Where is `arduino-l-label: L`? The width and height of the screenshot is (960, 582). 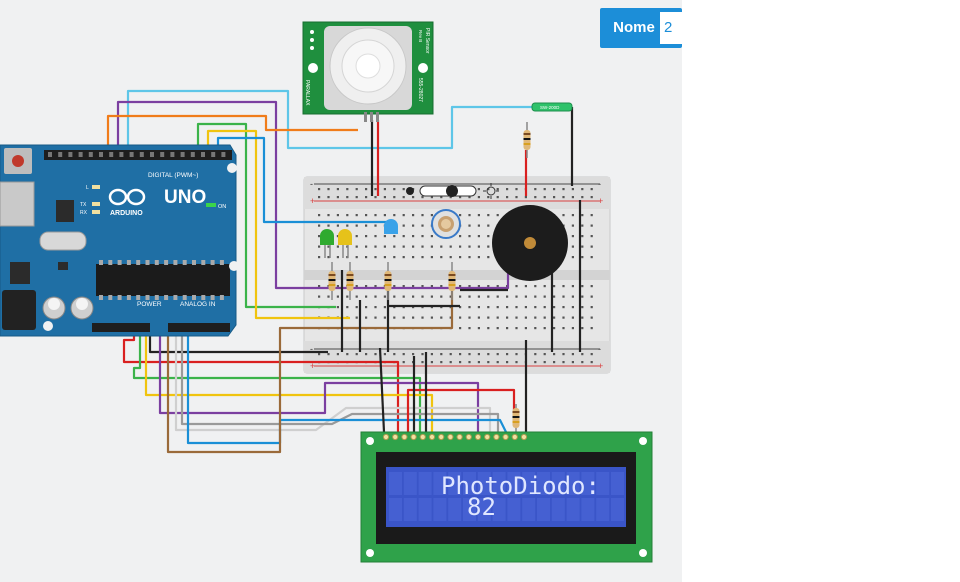
arduino-l-label: L is located at coordinates (87, 188).